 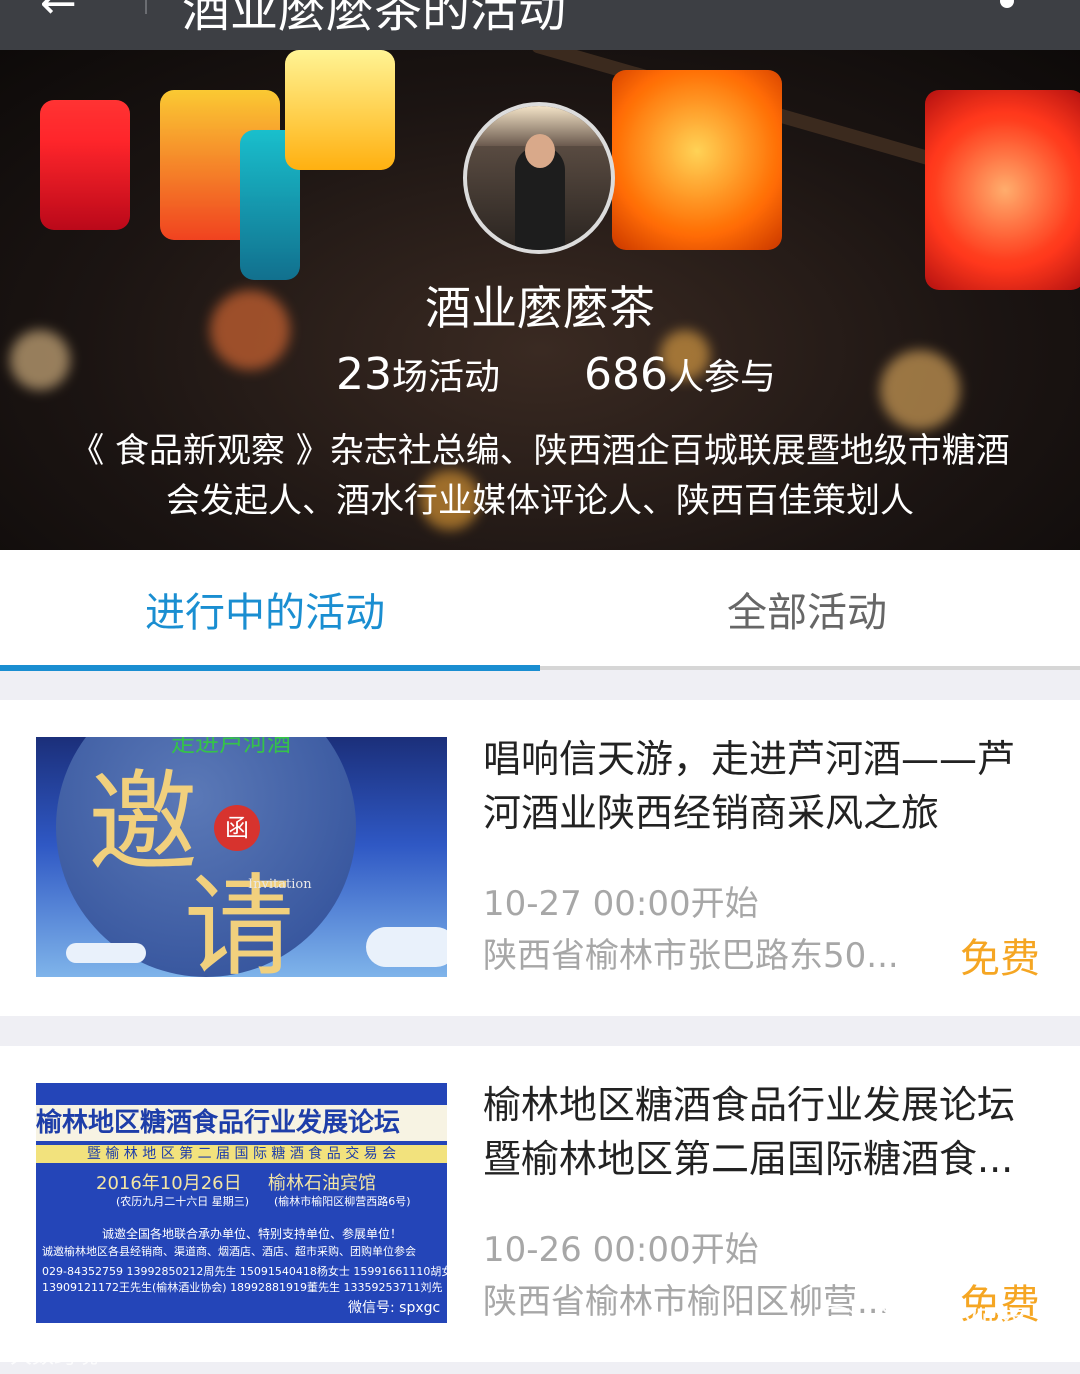 I want to click on event-time: 10-27 00:00开始, so click(x=621, y=904).